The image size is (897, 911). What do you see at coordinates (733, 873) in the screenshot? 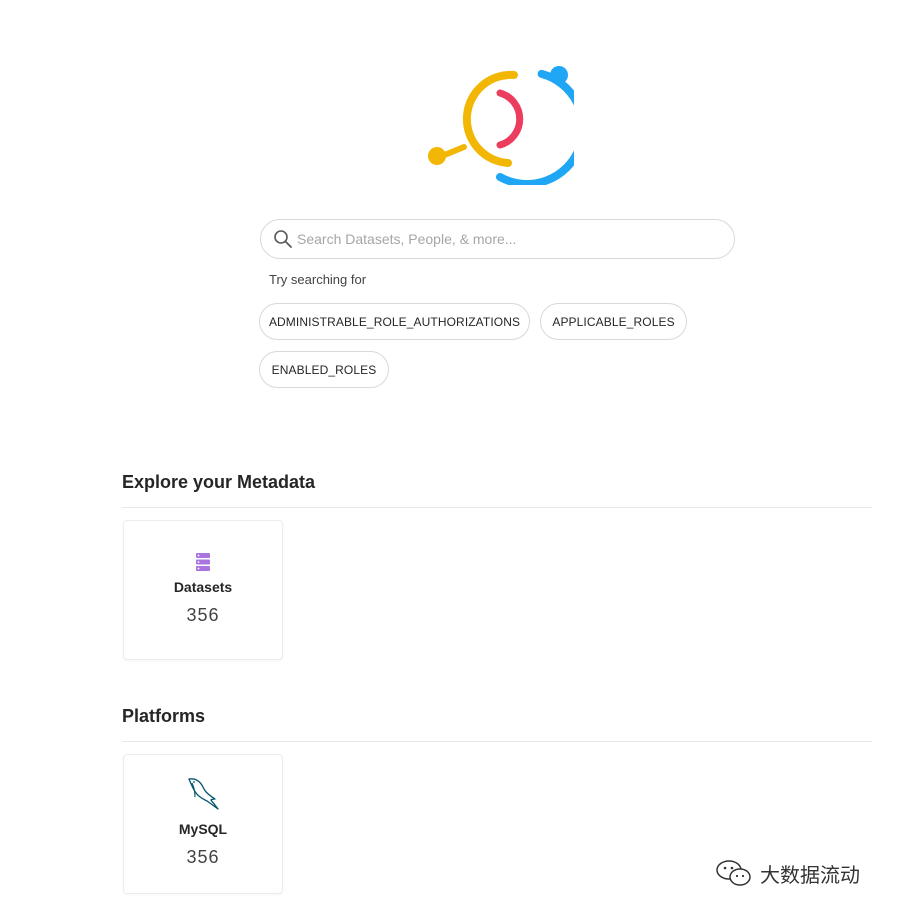
I see `wechat-icon` at bounding box center [733, 873].